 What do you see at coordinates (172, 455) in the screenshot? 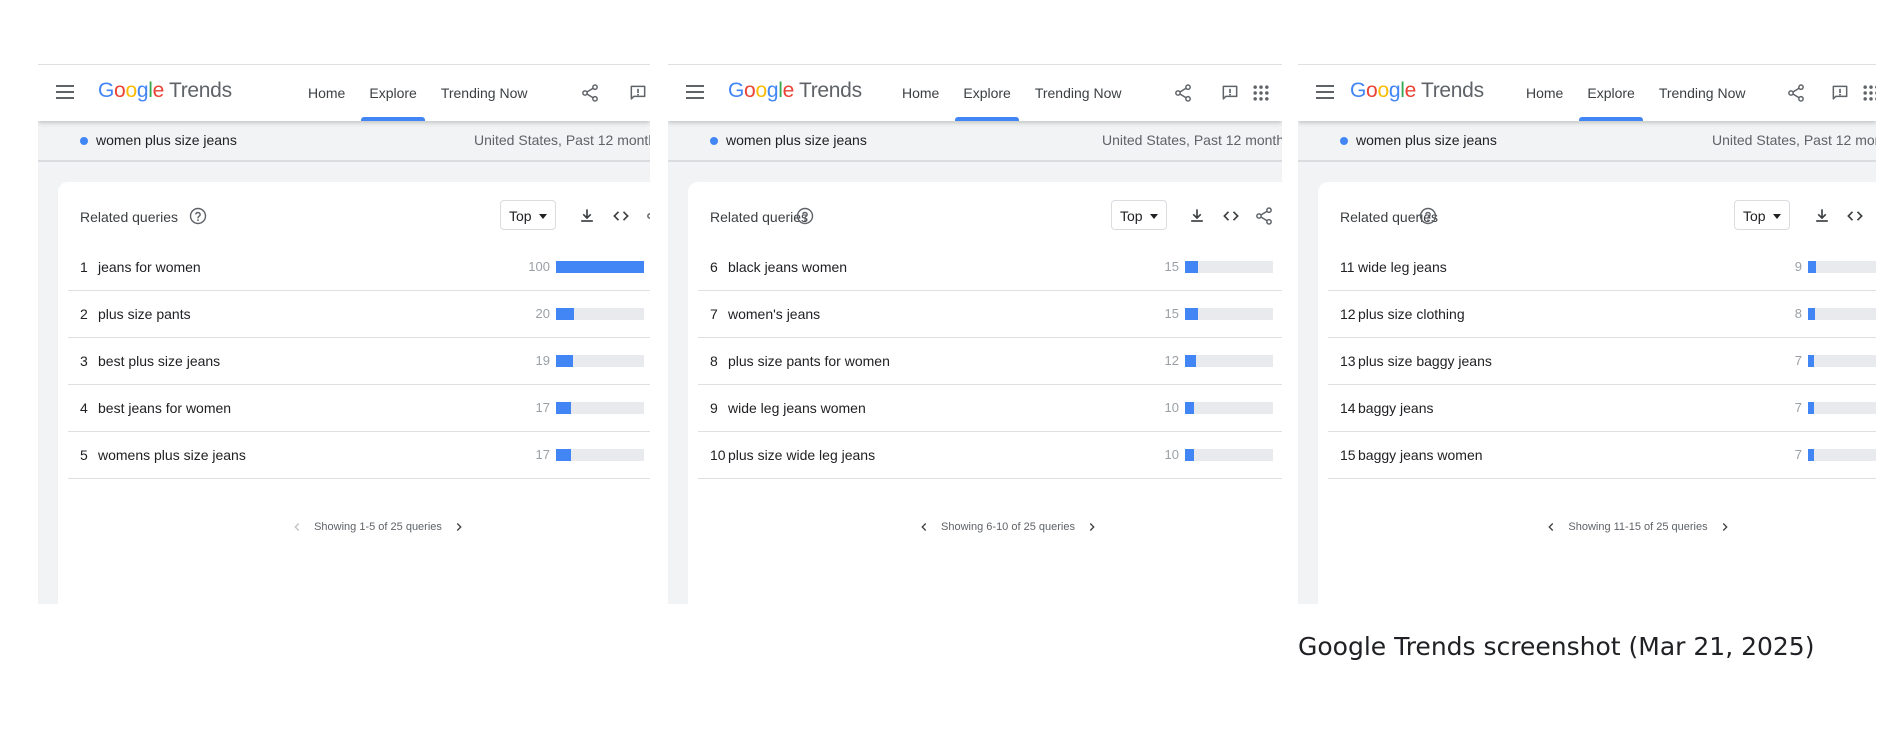
I see `query-text: womens plus size jeans` at bounding box center [172, 455].